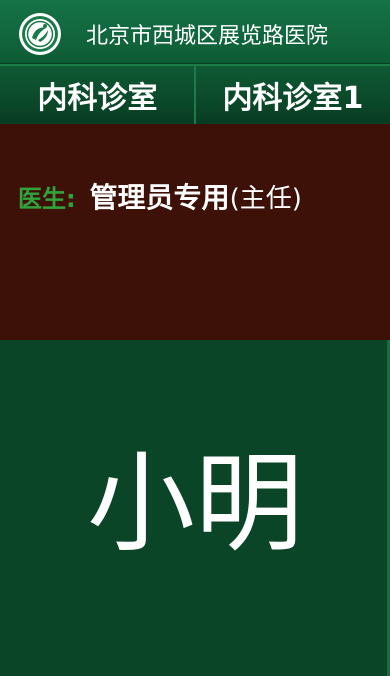 This screenshot has height=676, width=390. I want to click on patient-name: 小明, so click(194, 504).